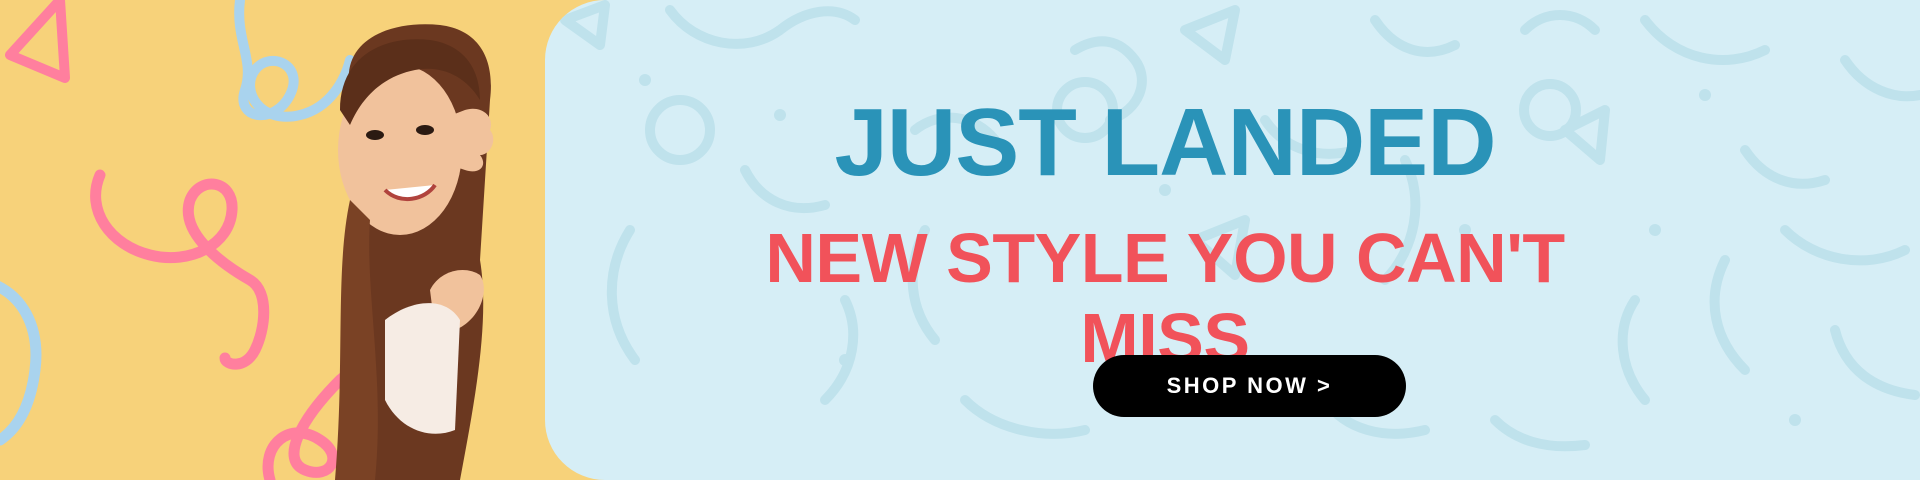  Describe the element at coordinates (1165, 298) in the screenshot. I see `subheadline: NEW STYLE YOU CAN'T MISS` at that location.